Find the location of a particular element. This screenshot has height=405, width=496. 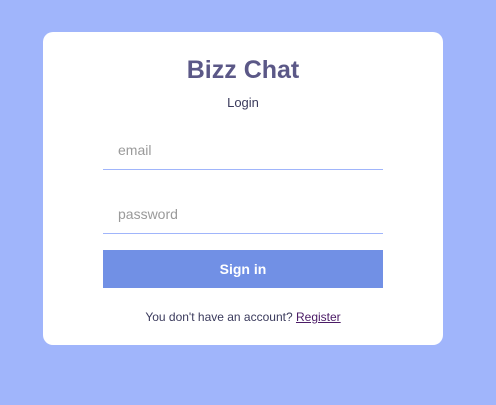

register-link: Register is located at coordinates (318, 317).